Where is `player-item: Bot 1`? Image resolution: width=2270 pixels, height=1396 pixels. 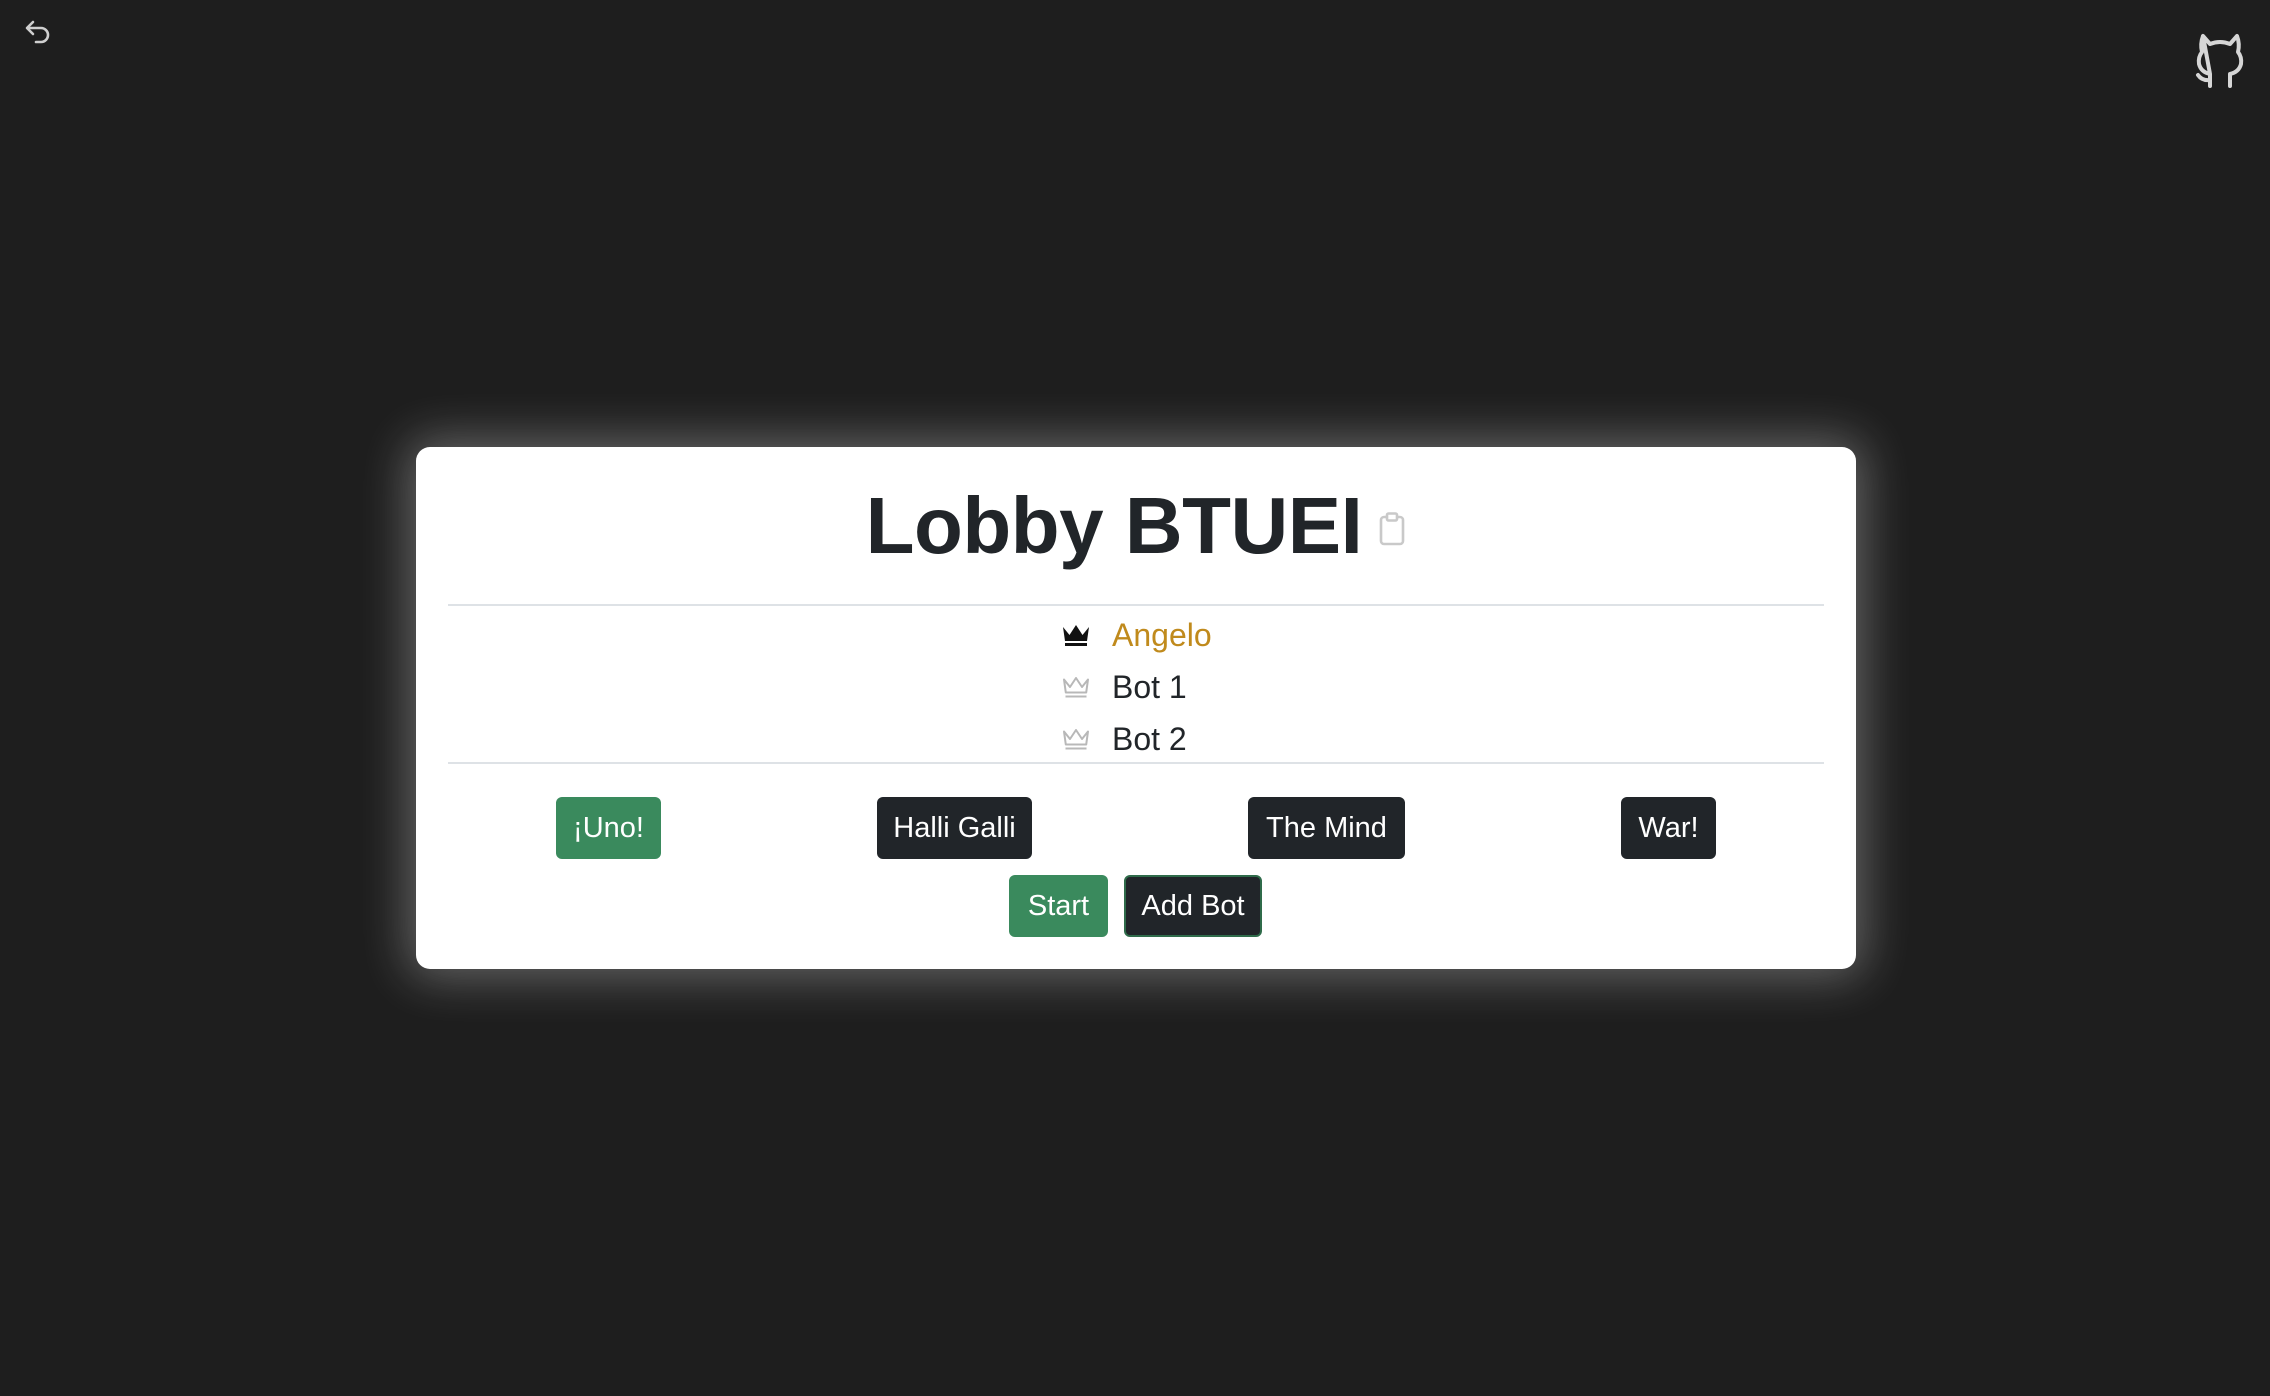 player-item: Bot 1 is located at coordinates (1122, 687).